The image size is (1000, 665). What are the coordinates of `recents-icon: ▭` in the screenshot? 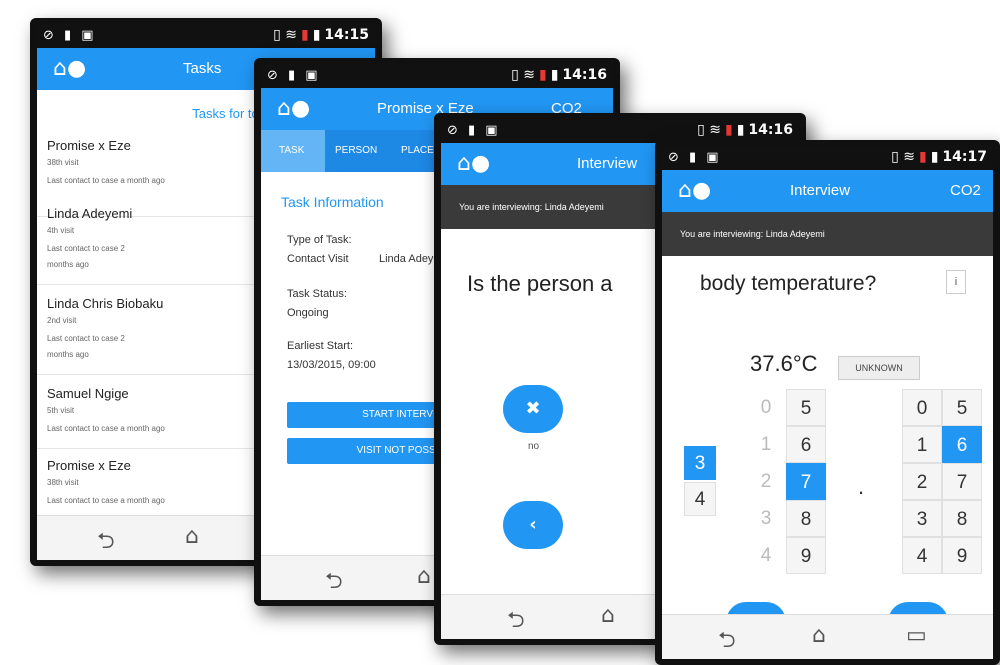 It's located at (916, 635).